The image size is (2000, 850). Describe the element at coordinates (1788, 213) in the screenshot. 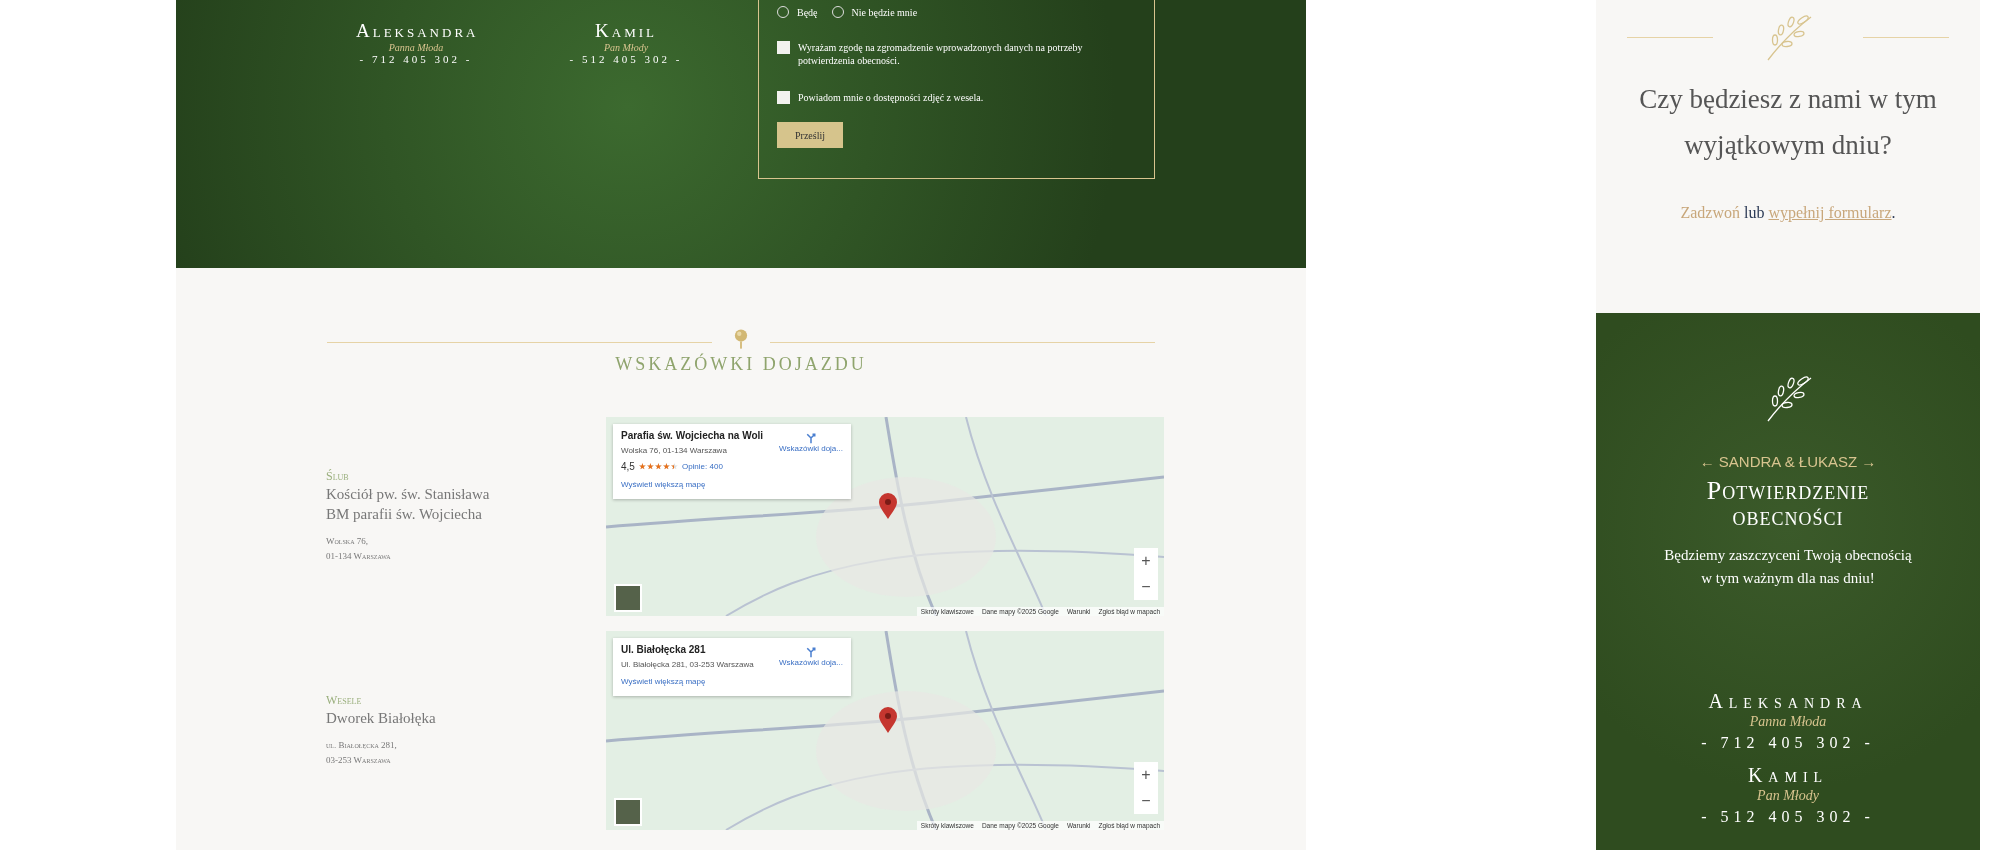

I see `contact-text: Zadzwoń lub wypełnij formularz.` at that location.